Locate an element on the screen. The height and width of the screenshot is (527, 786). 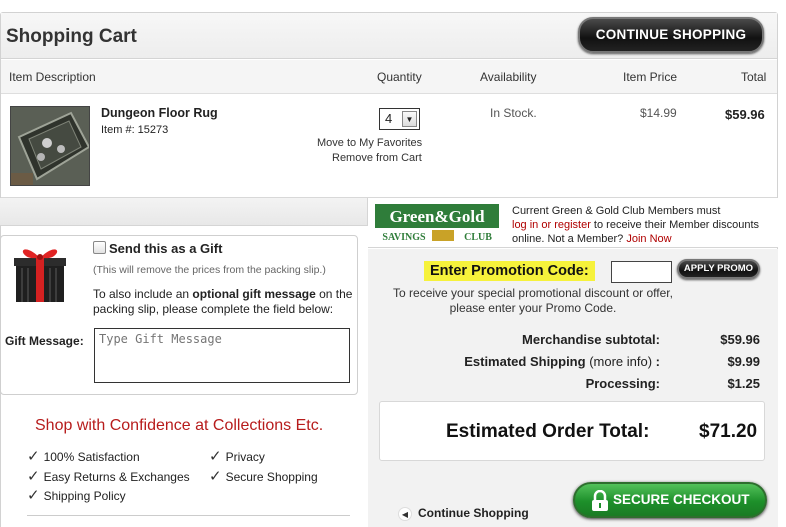
confidence-item-label: 100% Satisfaction is located at coordinates (91, 457).